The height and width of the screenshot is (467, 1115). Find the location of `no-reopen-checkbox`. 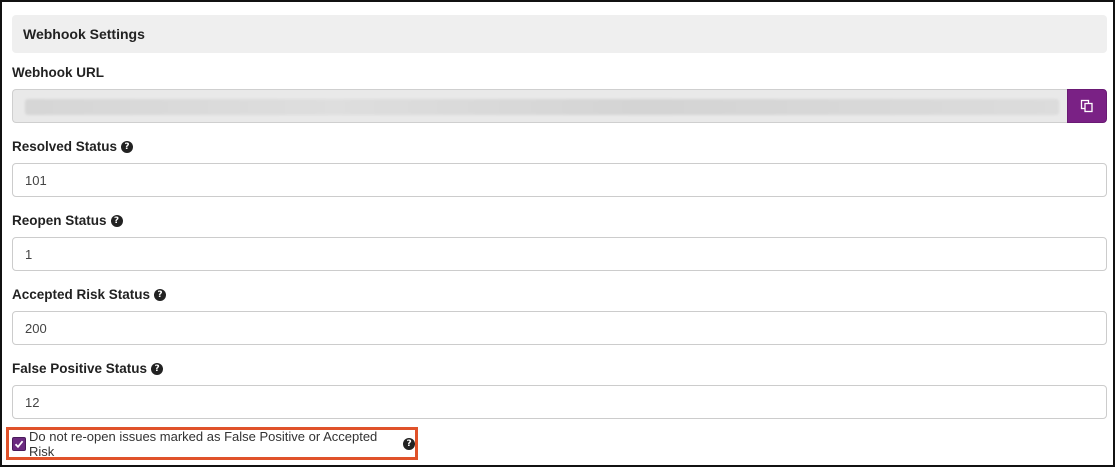

no-reopen-checkbox is located at coordinates (19, 443).